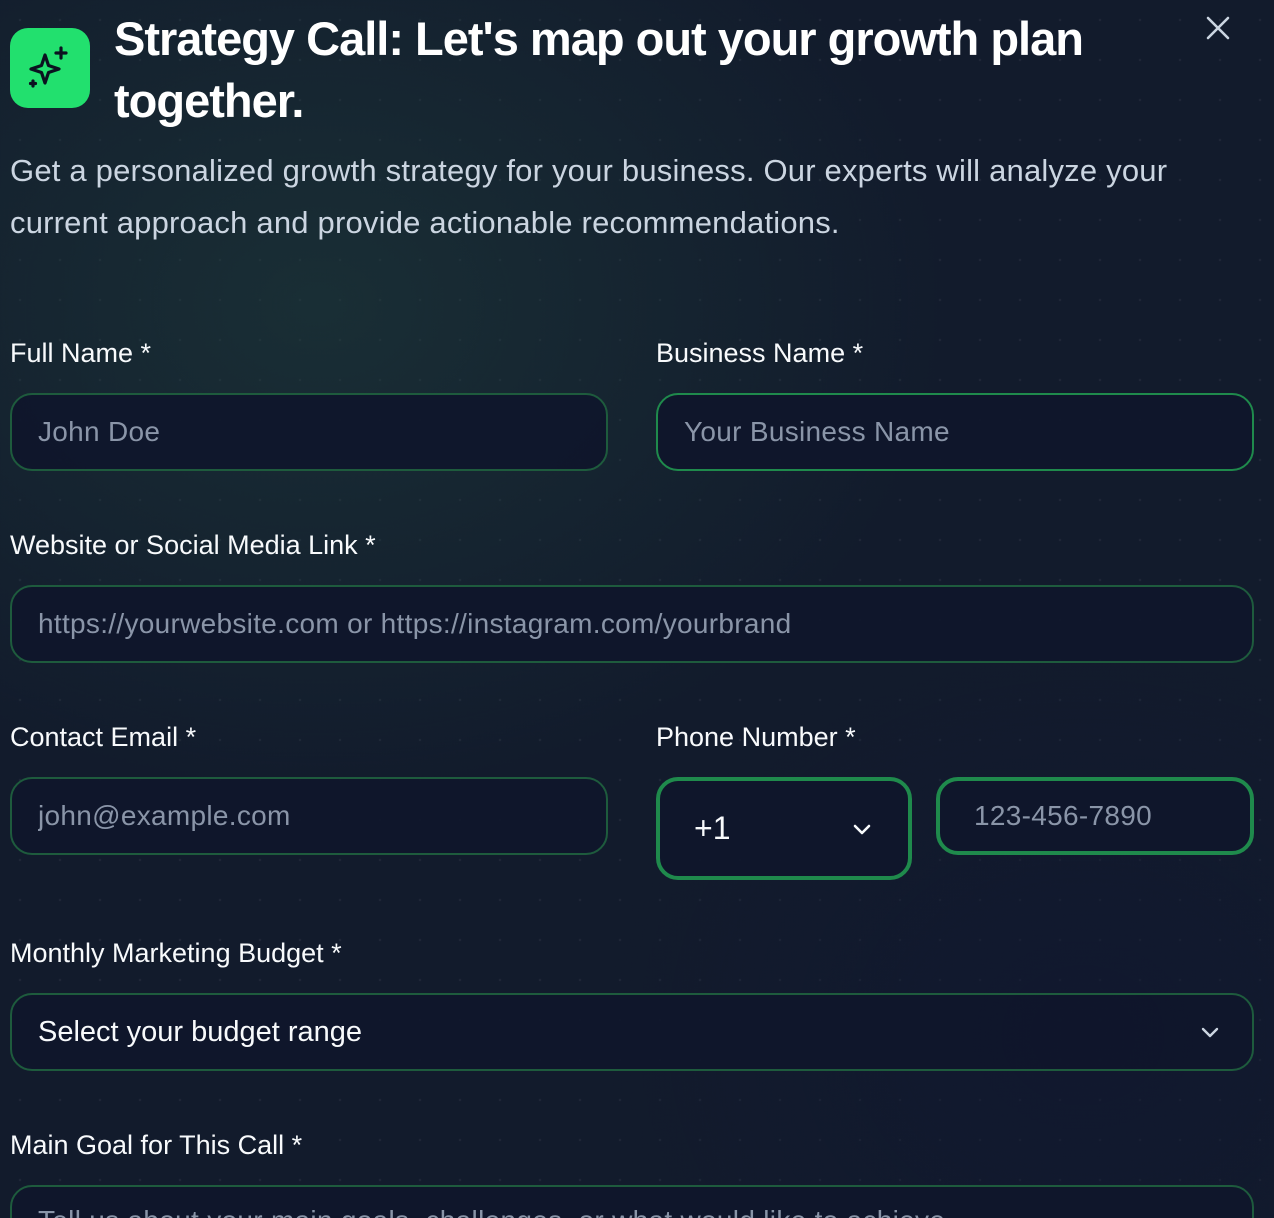 The height and width of the screenshot is (1218, 1274). I want to click on sparkles-icon, so click(48, 67).